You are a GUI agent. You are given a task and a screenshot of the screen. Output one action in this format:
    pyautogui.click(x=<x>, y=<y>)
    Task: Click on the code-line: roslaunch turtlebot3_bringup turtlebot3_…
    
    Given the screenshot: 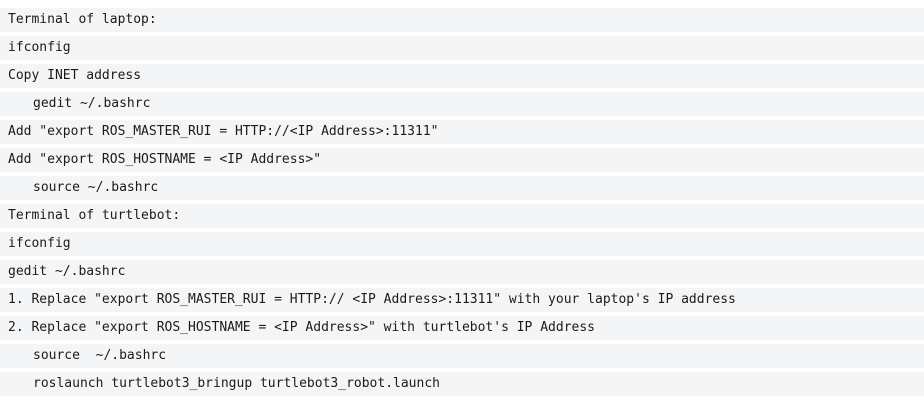 What is the action you would take?
    pyautogui.click(x=462, y=384)
    